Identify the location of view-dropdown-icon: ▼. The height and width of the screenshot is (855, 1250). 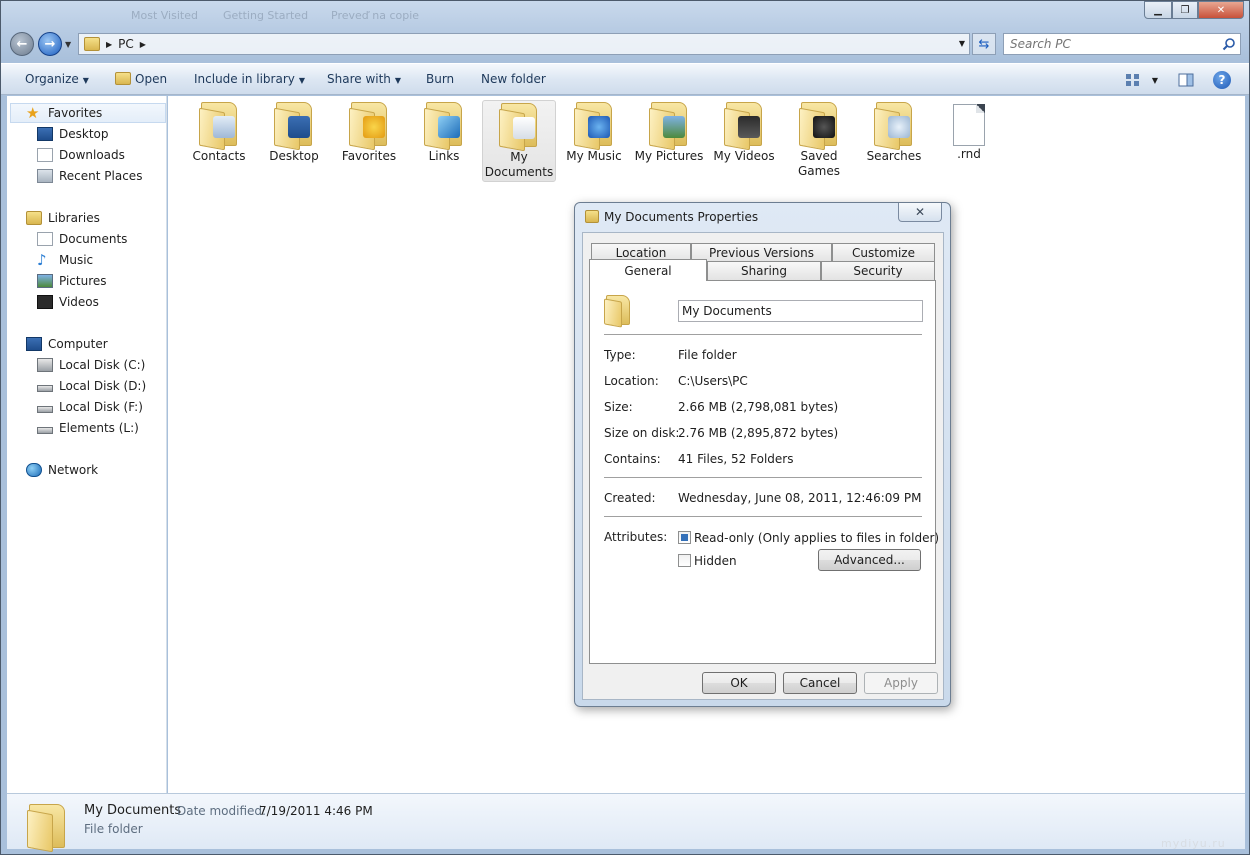
(1155, 80).